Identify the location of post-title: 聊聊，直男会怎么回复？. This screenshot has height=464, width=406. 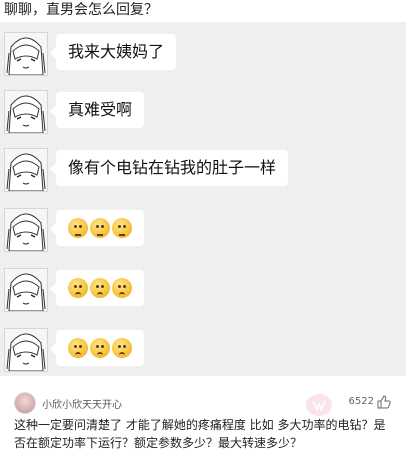
(81, 10).